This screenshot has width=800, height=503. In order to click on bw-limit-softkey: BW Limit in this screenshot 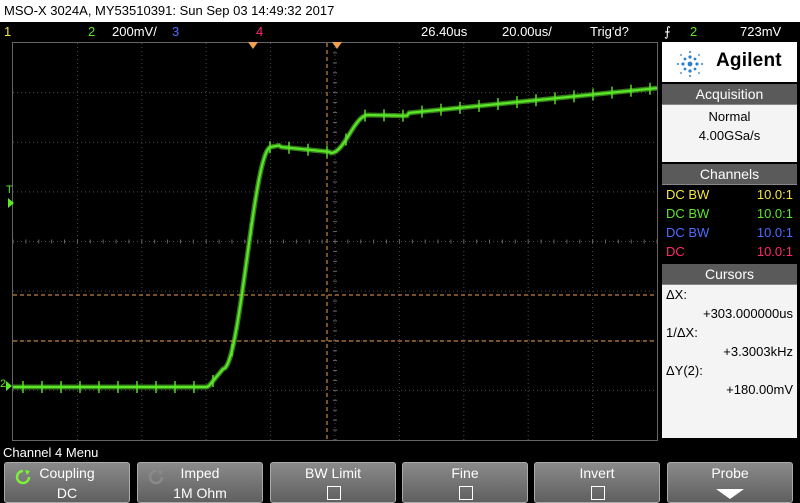, I will do `click(333, 482)`.